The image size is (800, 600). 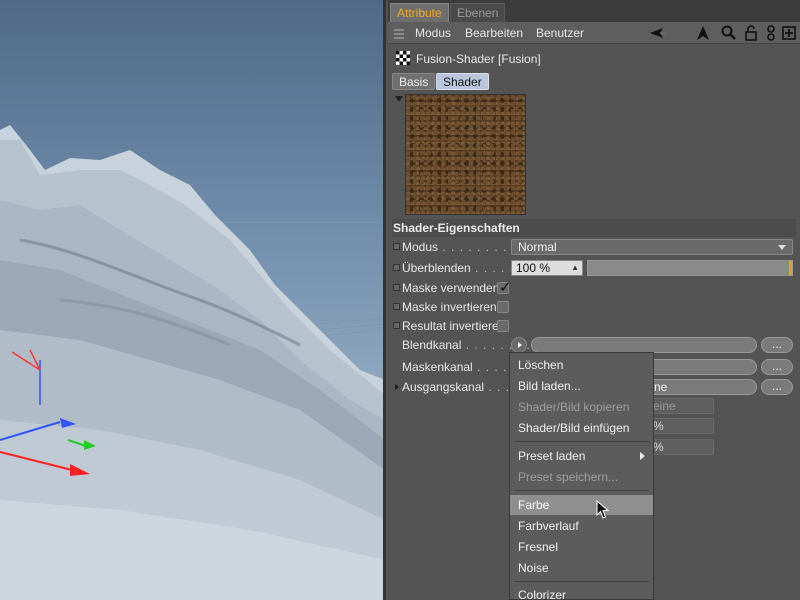 What do you see at coordinates (462, 81) in the screenshot?
I see `subtab-shader: Shader` at bounding box center [462, 81].